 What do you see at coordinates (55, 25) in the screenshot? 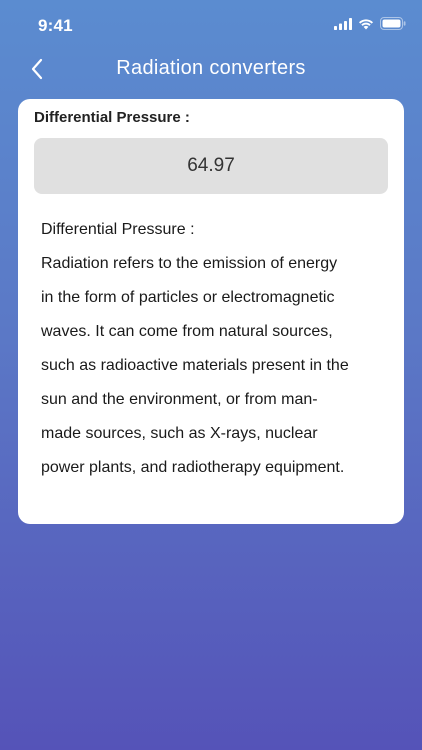
I see `status-time: 9:41` at bounding box center [55, 25].